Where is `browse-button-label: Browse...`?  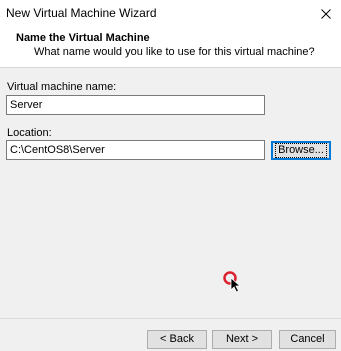
browse-button-label: Browse... is located at coordinates (301, 150).